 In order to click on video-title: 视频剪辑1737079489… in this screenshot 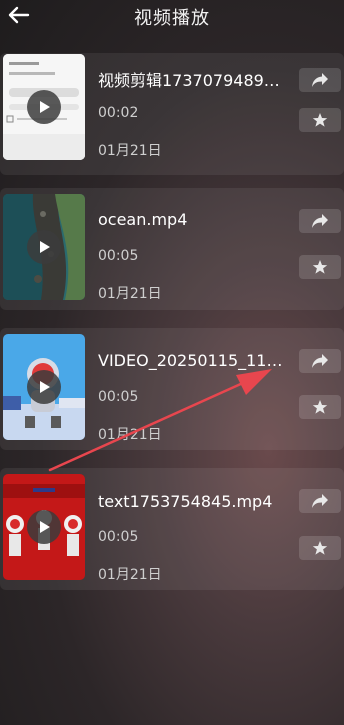, I will do `click(189, 80)`.